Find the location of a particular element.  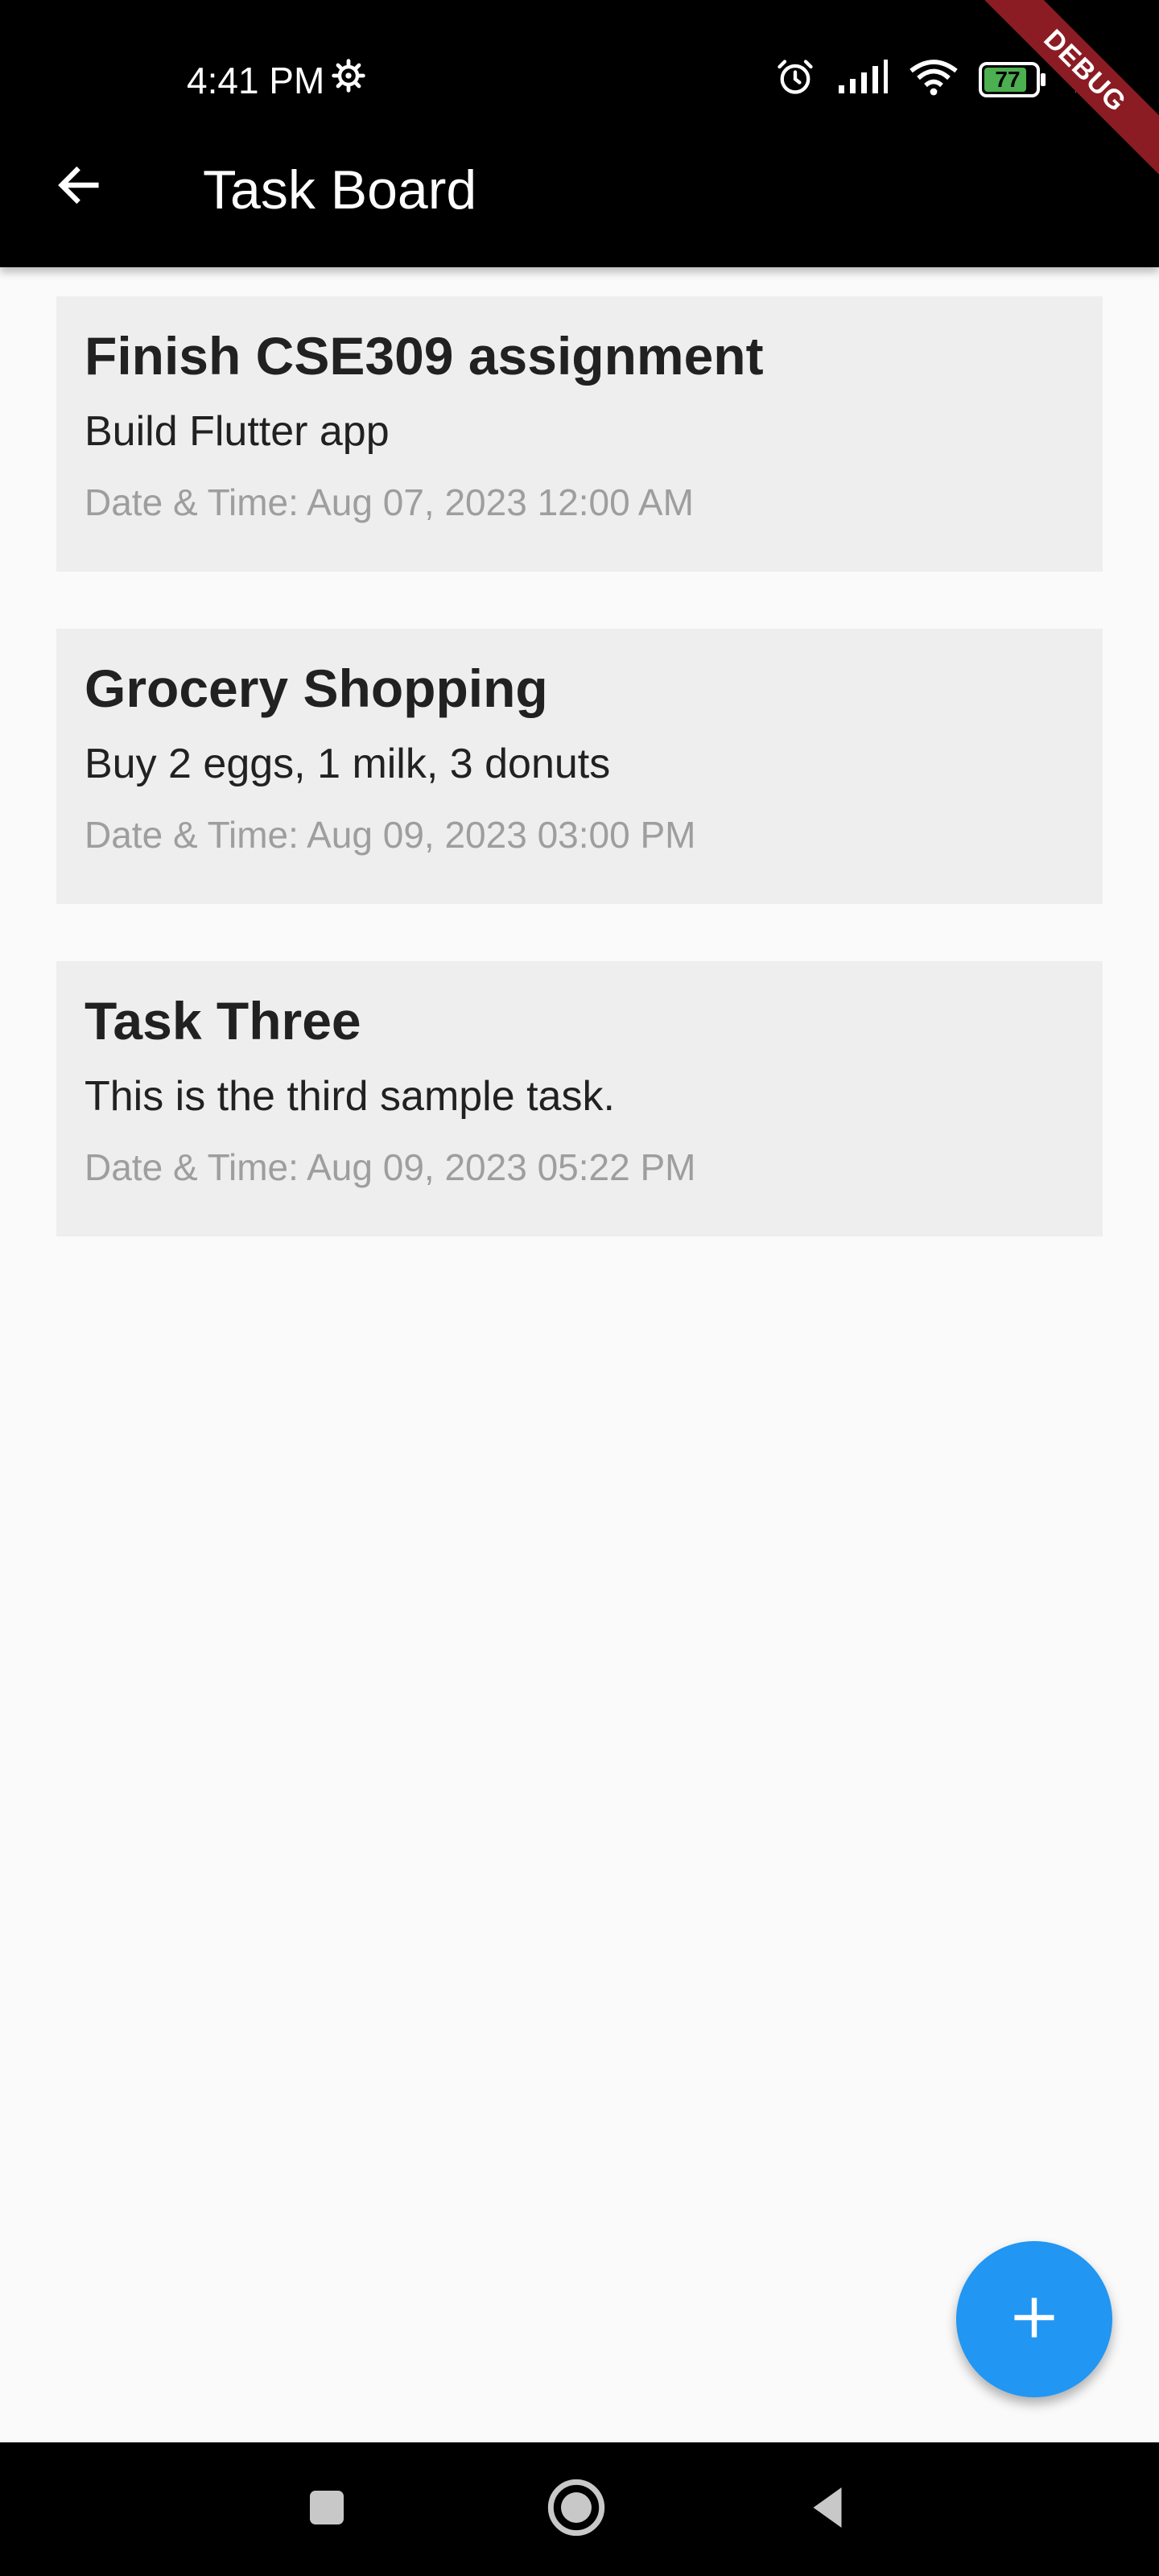

status-bar-time: 4:41 PM is located at coordinates (276, 80).